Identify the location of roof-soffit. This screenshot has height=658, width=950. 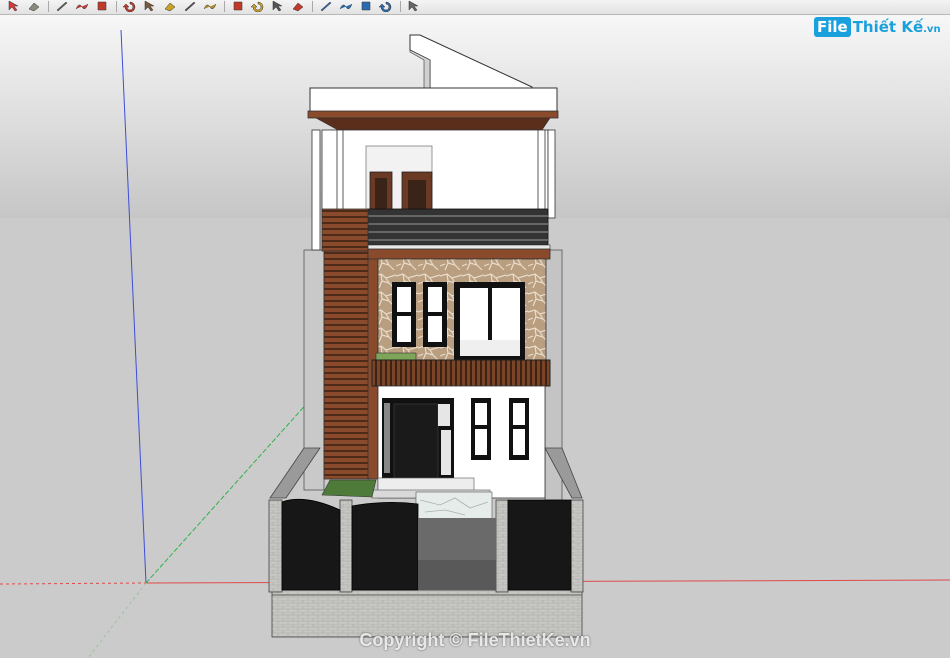
(433, 124).